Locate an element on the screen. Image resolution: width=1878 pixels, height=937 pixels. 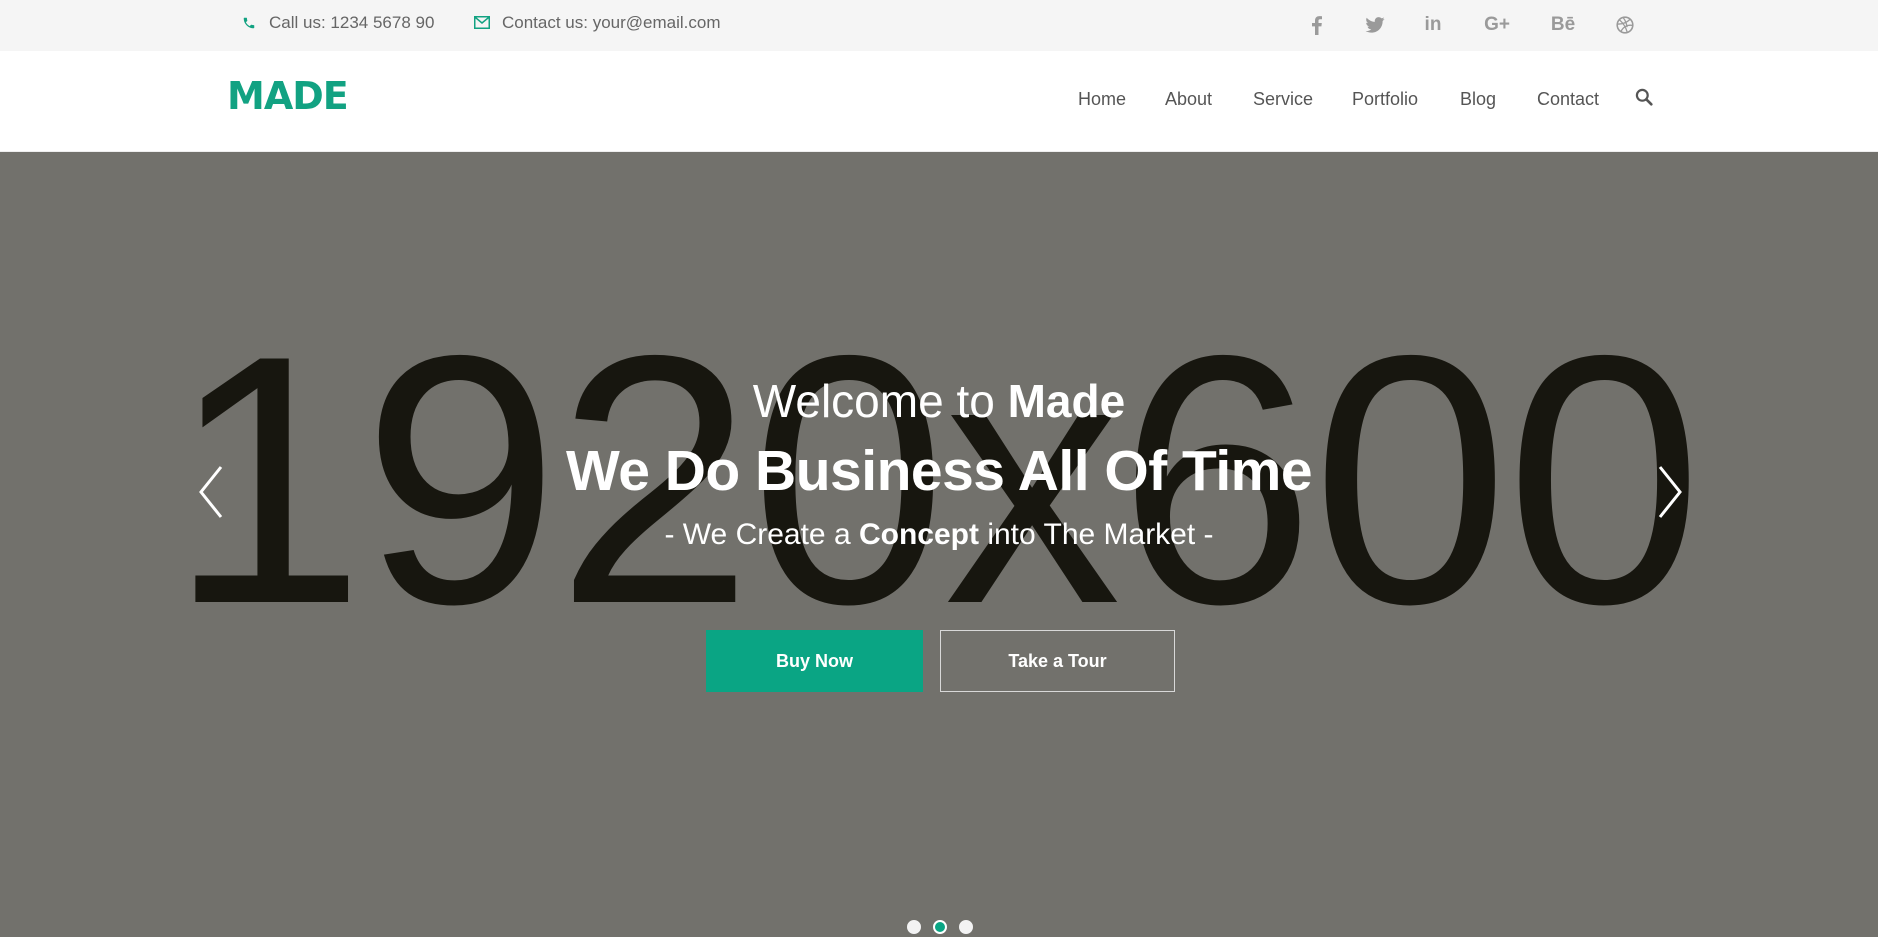
nav-portfolio: Portfolio is located at coordinates (1385, 99).